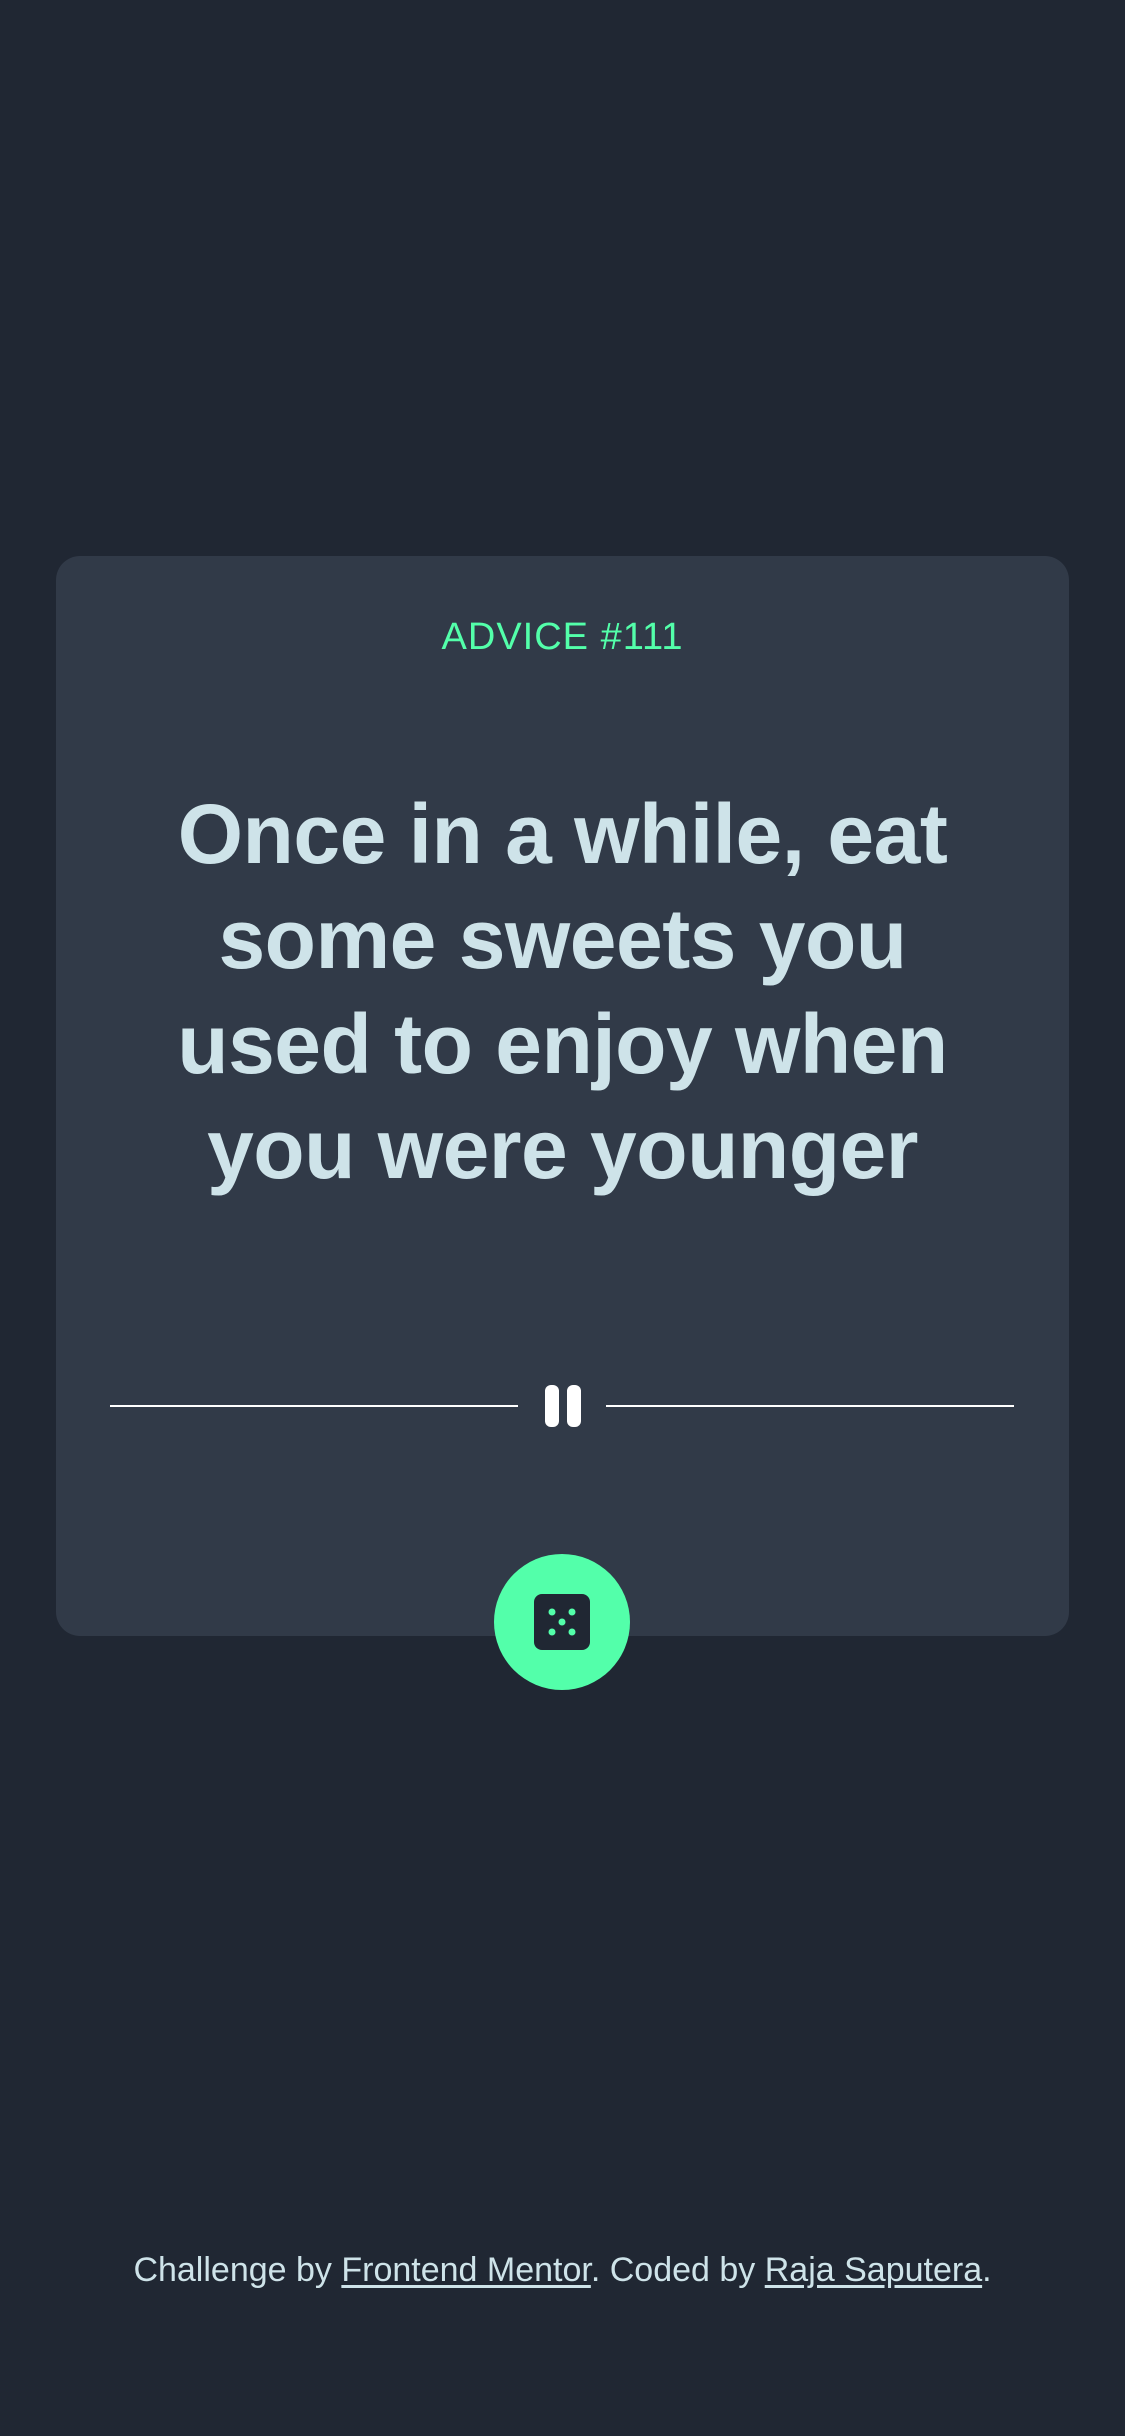 This screenshot has height=2436, width=1125. Describe the element at coordinates (987, 2270) in the screenshot. I see `footer-suffix: .` at that location.